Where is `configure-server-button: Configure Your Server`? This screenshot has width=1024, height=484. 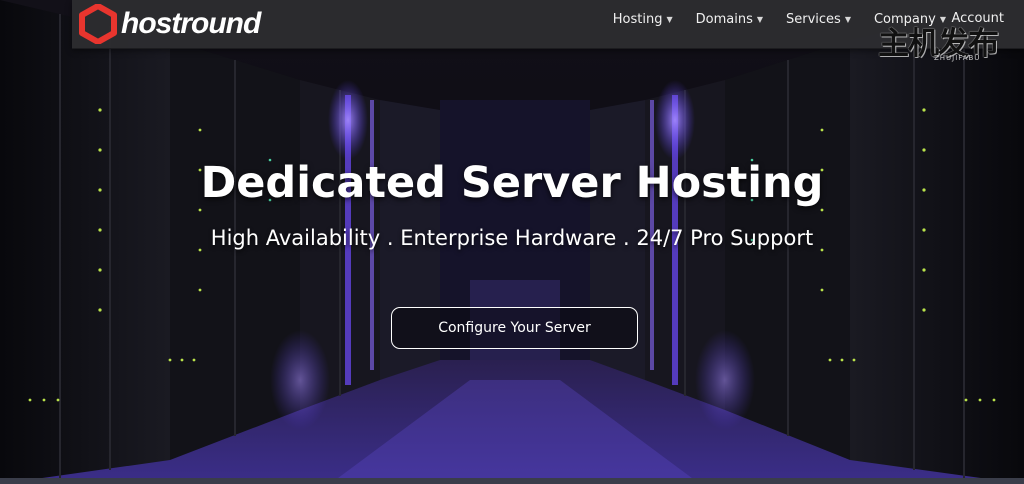 configure-server-button: Configure Your Server is located at coordinates (514, 328).